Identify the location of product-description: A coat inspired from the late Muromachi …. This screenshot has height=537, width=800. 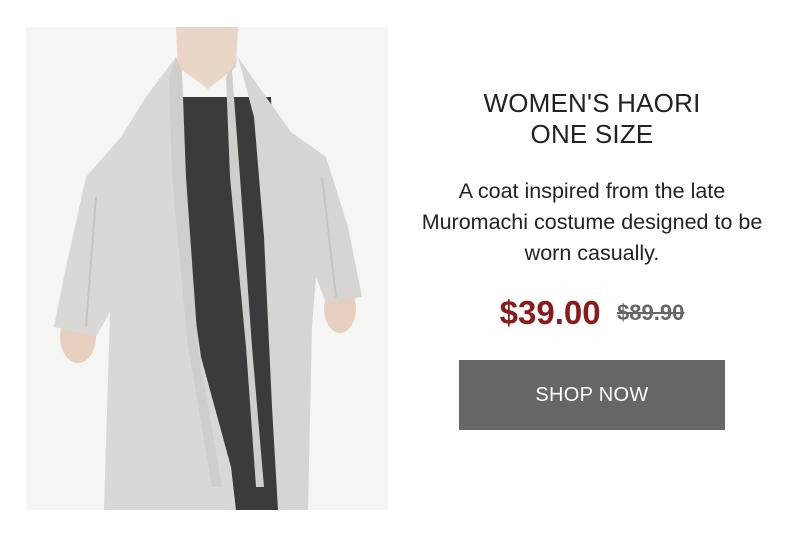
(592, 222).